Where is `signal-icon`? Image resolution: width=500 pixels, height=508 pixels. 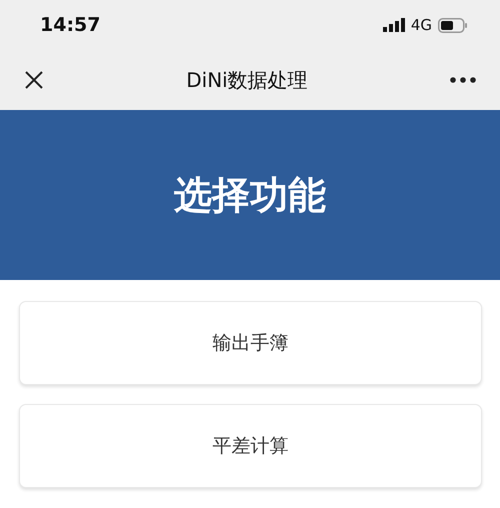 signal-icon is located at coordinates (393, 25).